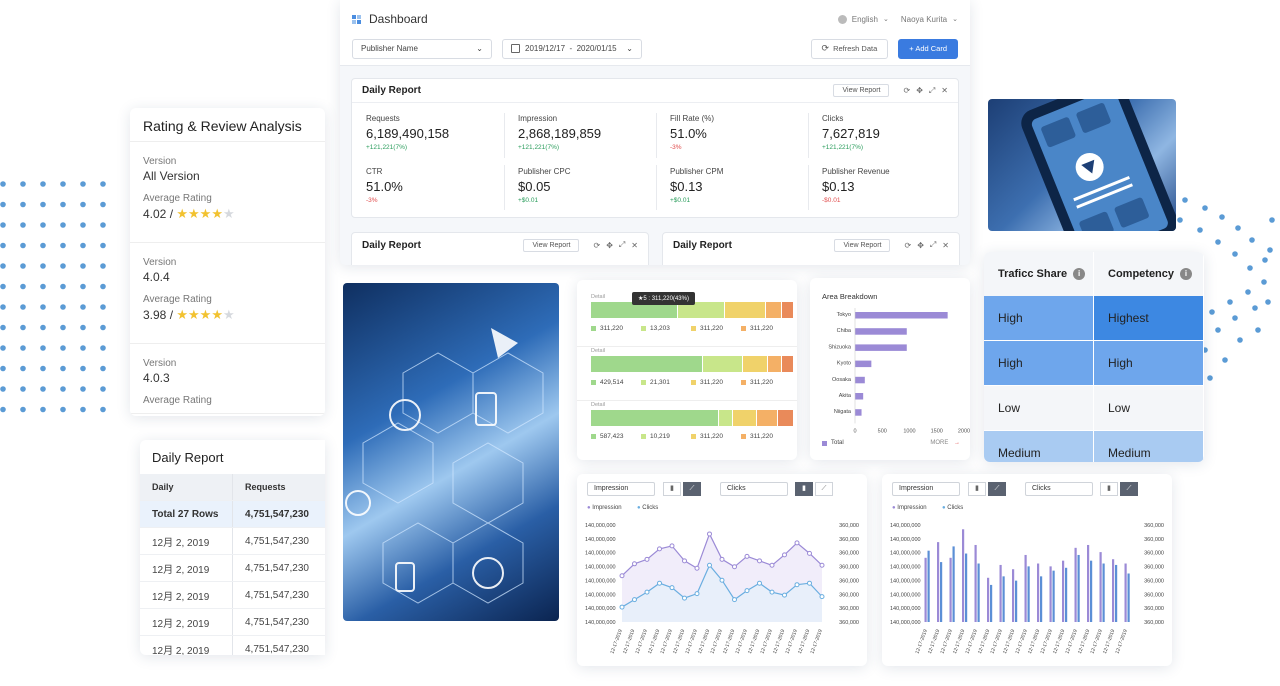 The width and height of the screenshot is (1280, 686). I want to click on table-row: Total 27 Rows 4,751,547,230, so click(232, 514).